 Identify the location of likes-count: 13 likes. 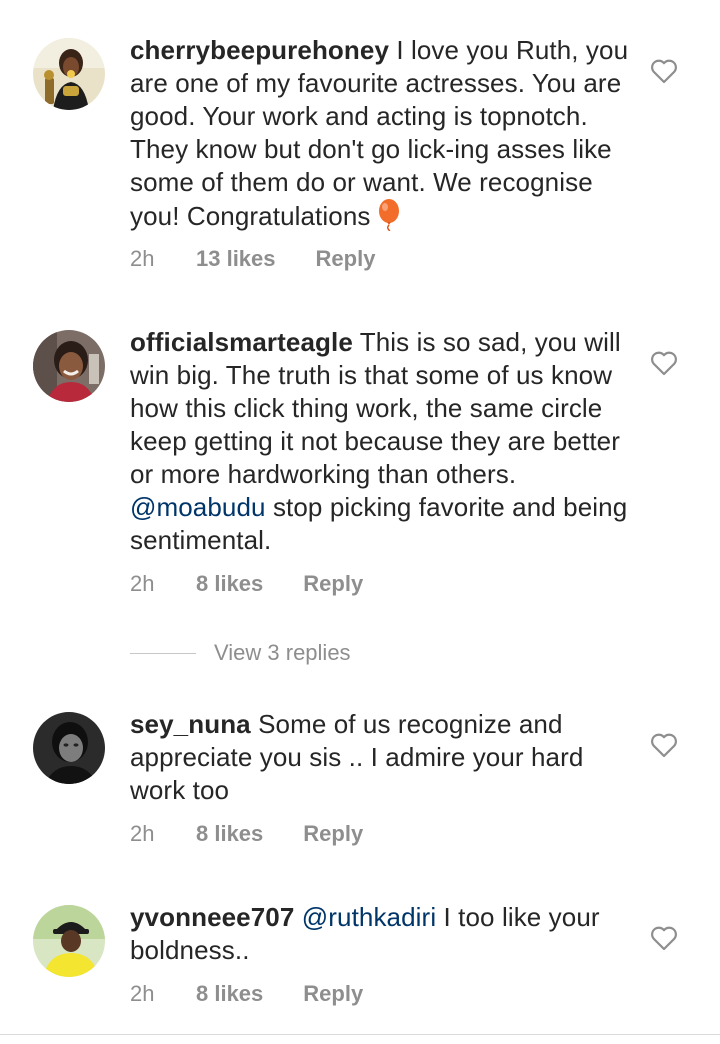
(236, 259).